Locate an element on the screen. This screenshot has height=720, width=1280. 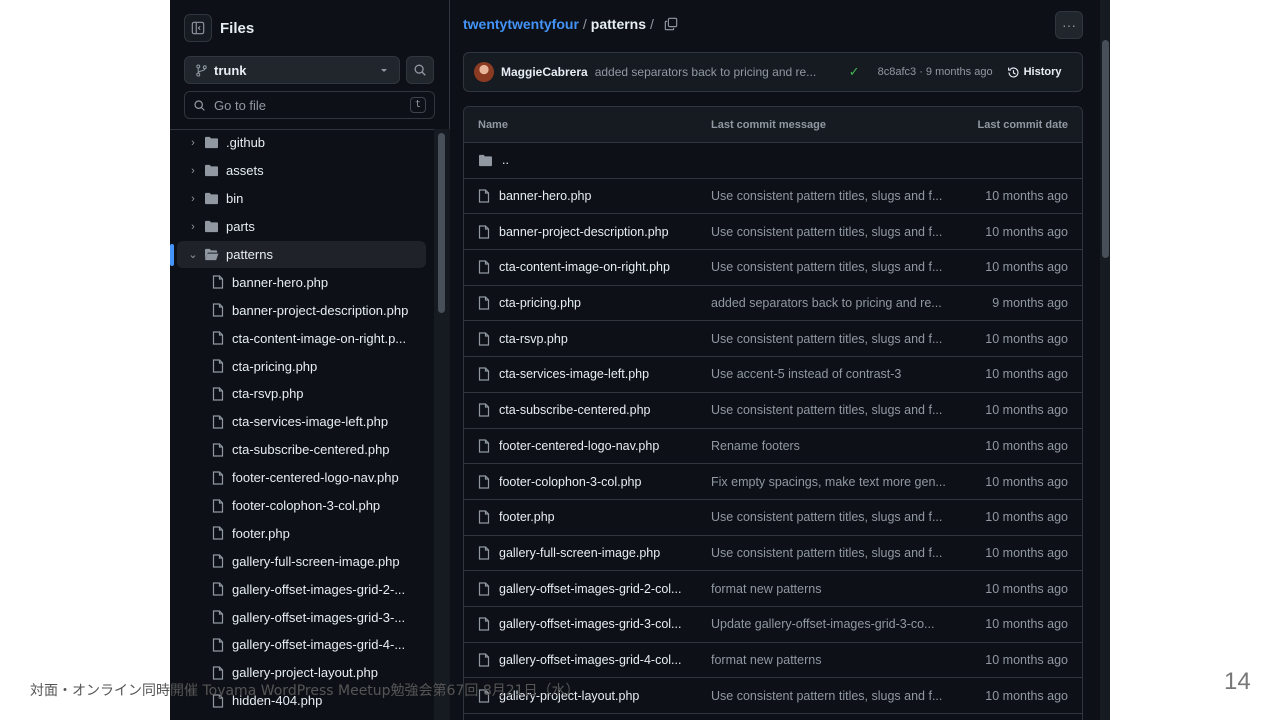
tree-item-file: footer-colophon-3-col.php is located at coordinates (302, 506).